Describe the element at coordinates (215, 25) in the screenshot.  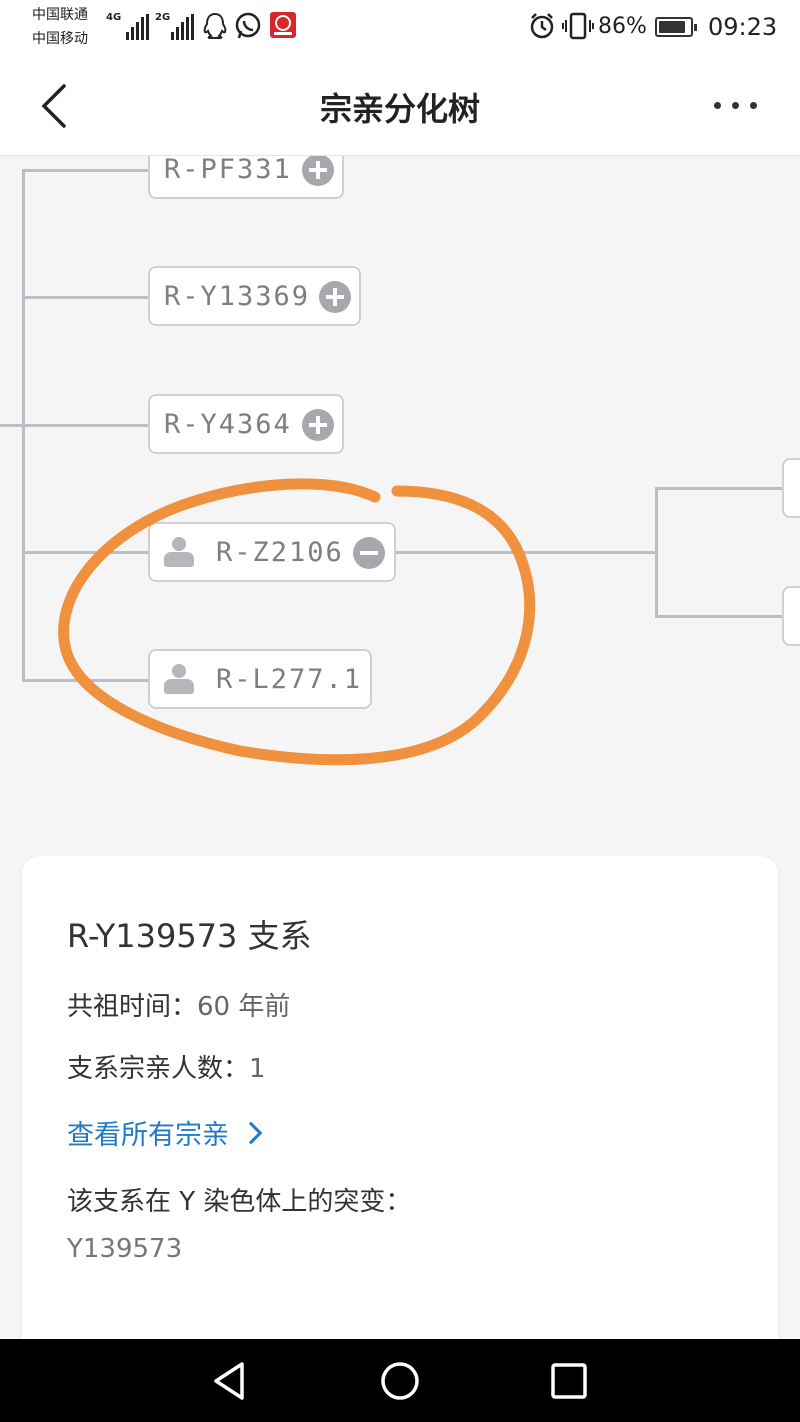
I see `qq-icon` at that location.